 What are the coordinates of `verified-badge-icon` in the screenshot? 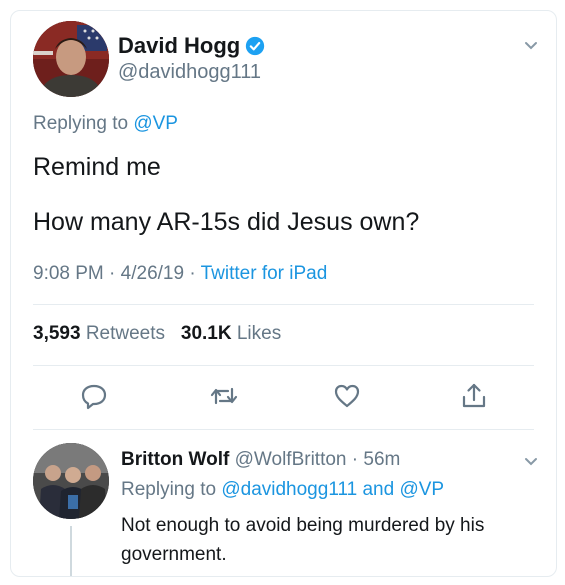 It's located at (255, 46).